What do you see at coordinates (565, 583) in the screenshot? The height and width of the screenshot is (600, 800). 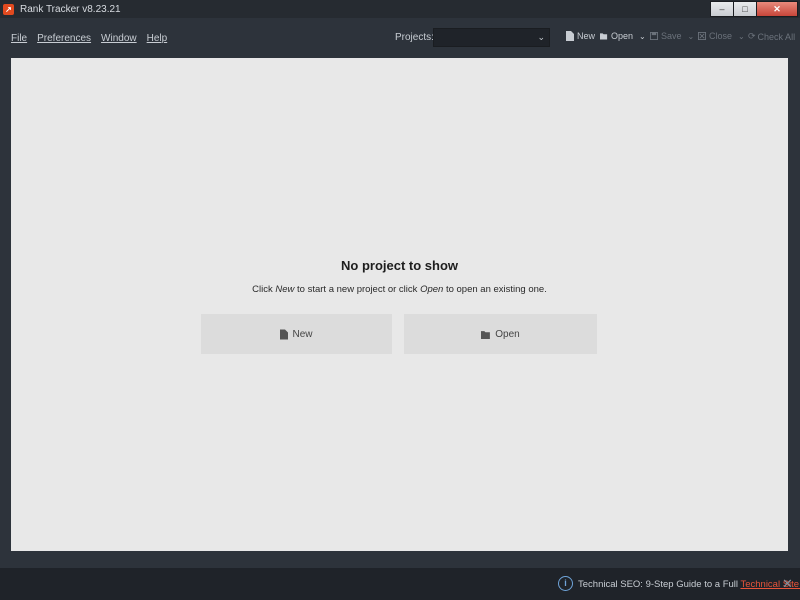 I see `info-icon: i` at bounding box center [565, 583].